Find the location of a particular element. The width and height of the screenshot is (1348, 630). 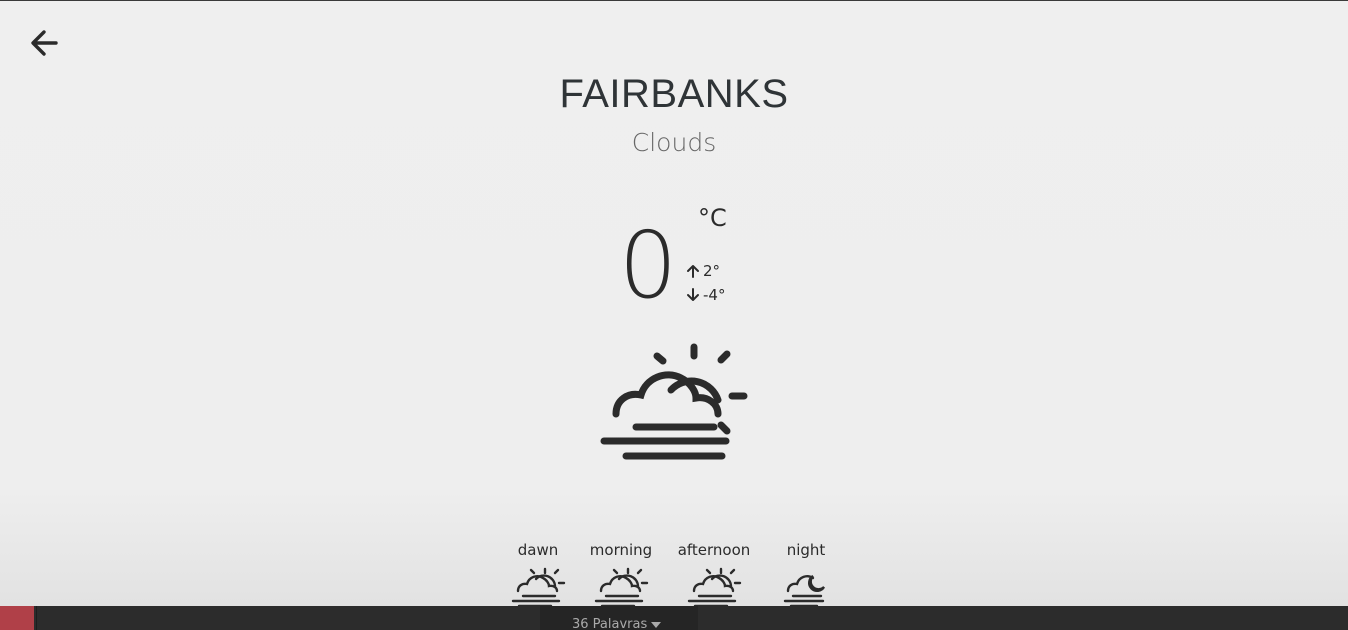

taskbar-divider is located at coordinates (36, 618).